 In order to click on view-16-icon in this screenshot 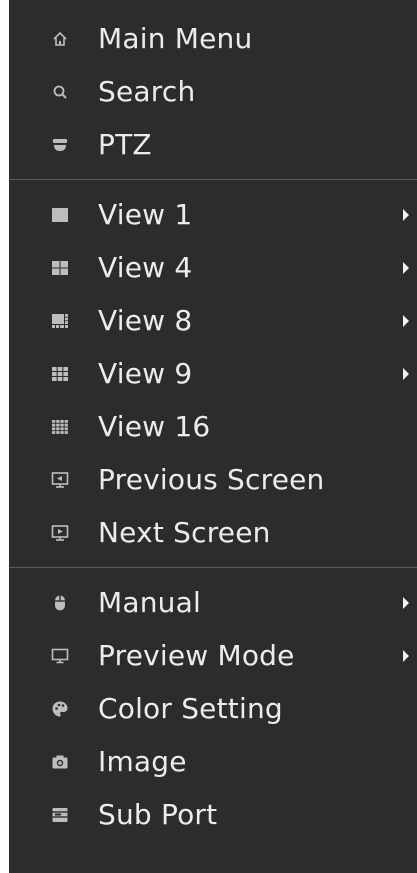, I will do `click(60, 427)`.